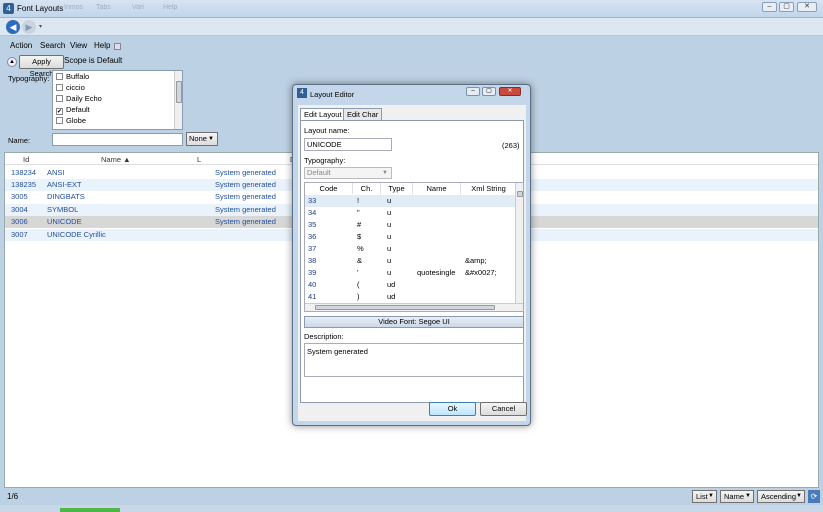 The image size is (823, 512). Describe the element at coordinates (138, 7) in the screenshot. I see `ghost-menu-3: Vari` at that location.